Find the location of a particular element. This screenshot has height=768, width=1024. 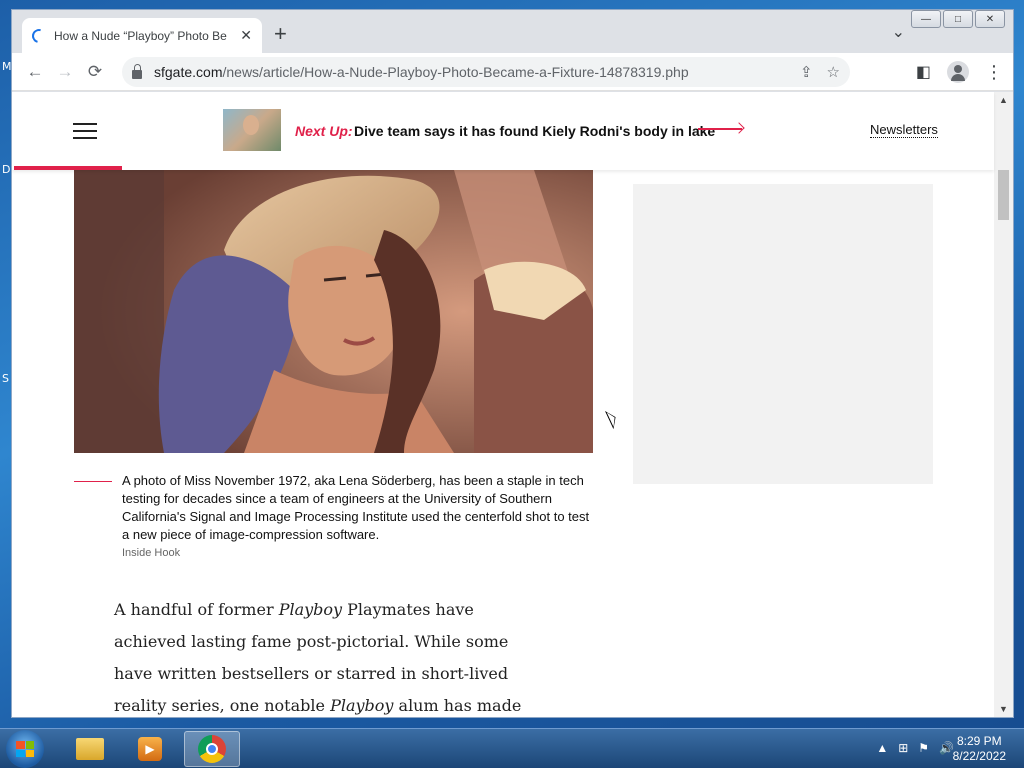

page-scrollbar: ▲ ▼ is located at coordinates (1003, 404).